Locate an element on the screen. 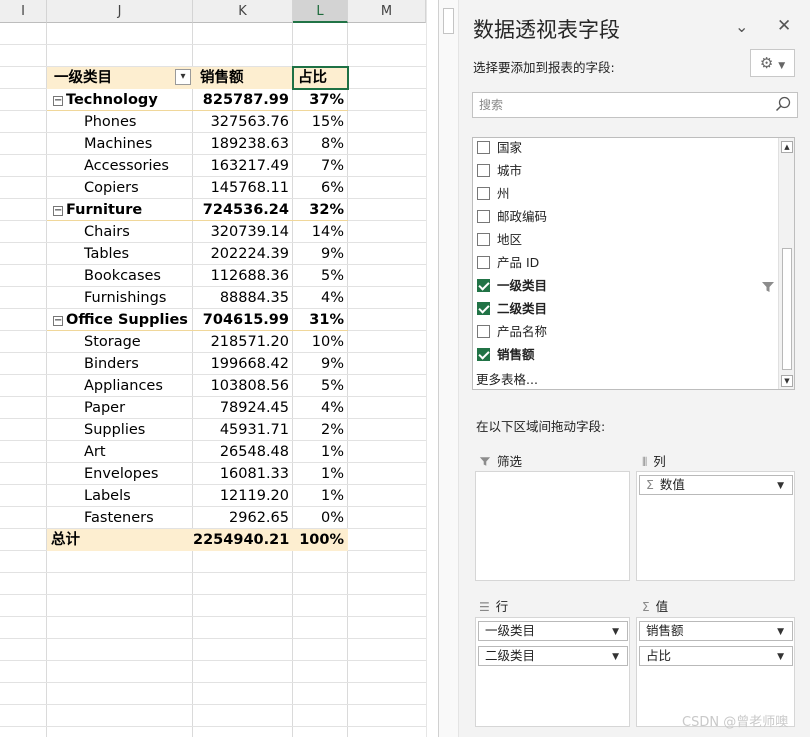  close-icon: ✕ is located at coordinates (784, 26).